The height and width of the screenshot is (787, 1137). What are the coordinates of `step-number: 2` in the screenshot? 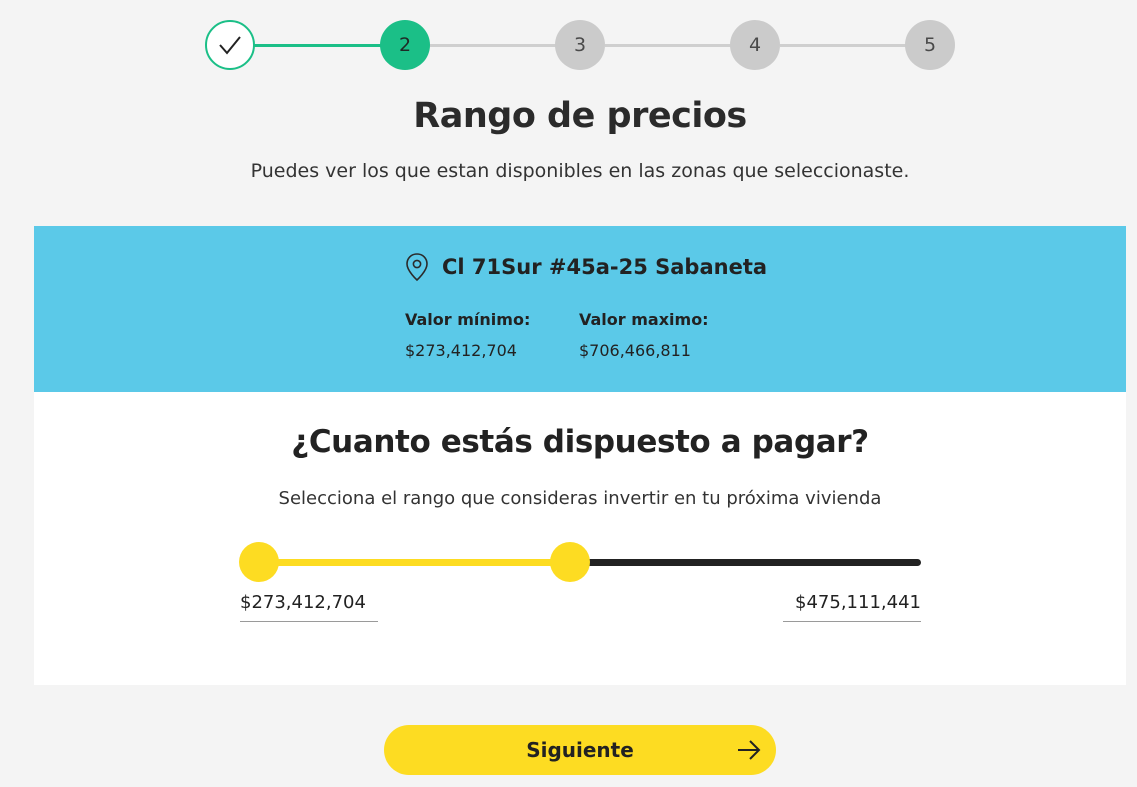 It's located at (405, 45).